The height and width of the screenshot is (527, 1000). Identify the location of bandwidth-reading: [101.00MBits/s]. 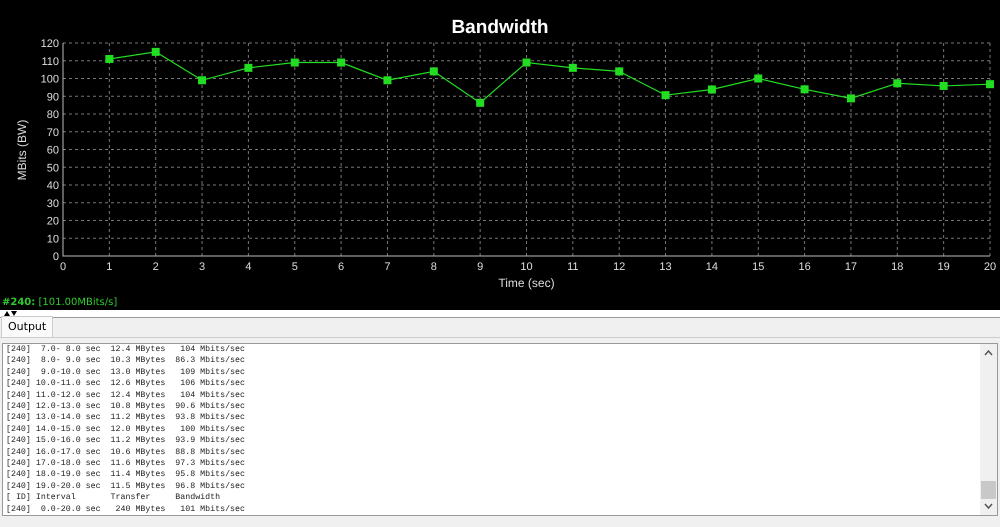
(78, 302).